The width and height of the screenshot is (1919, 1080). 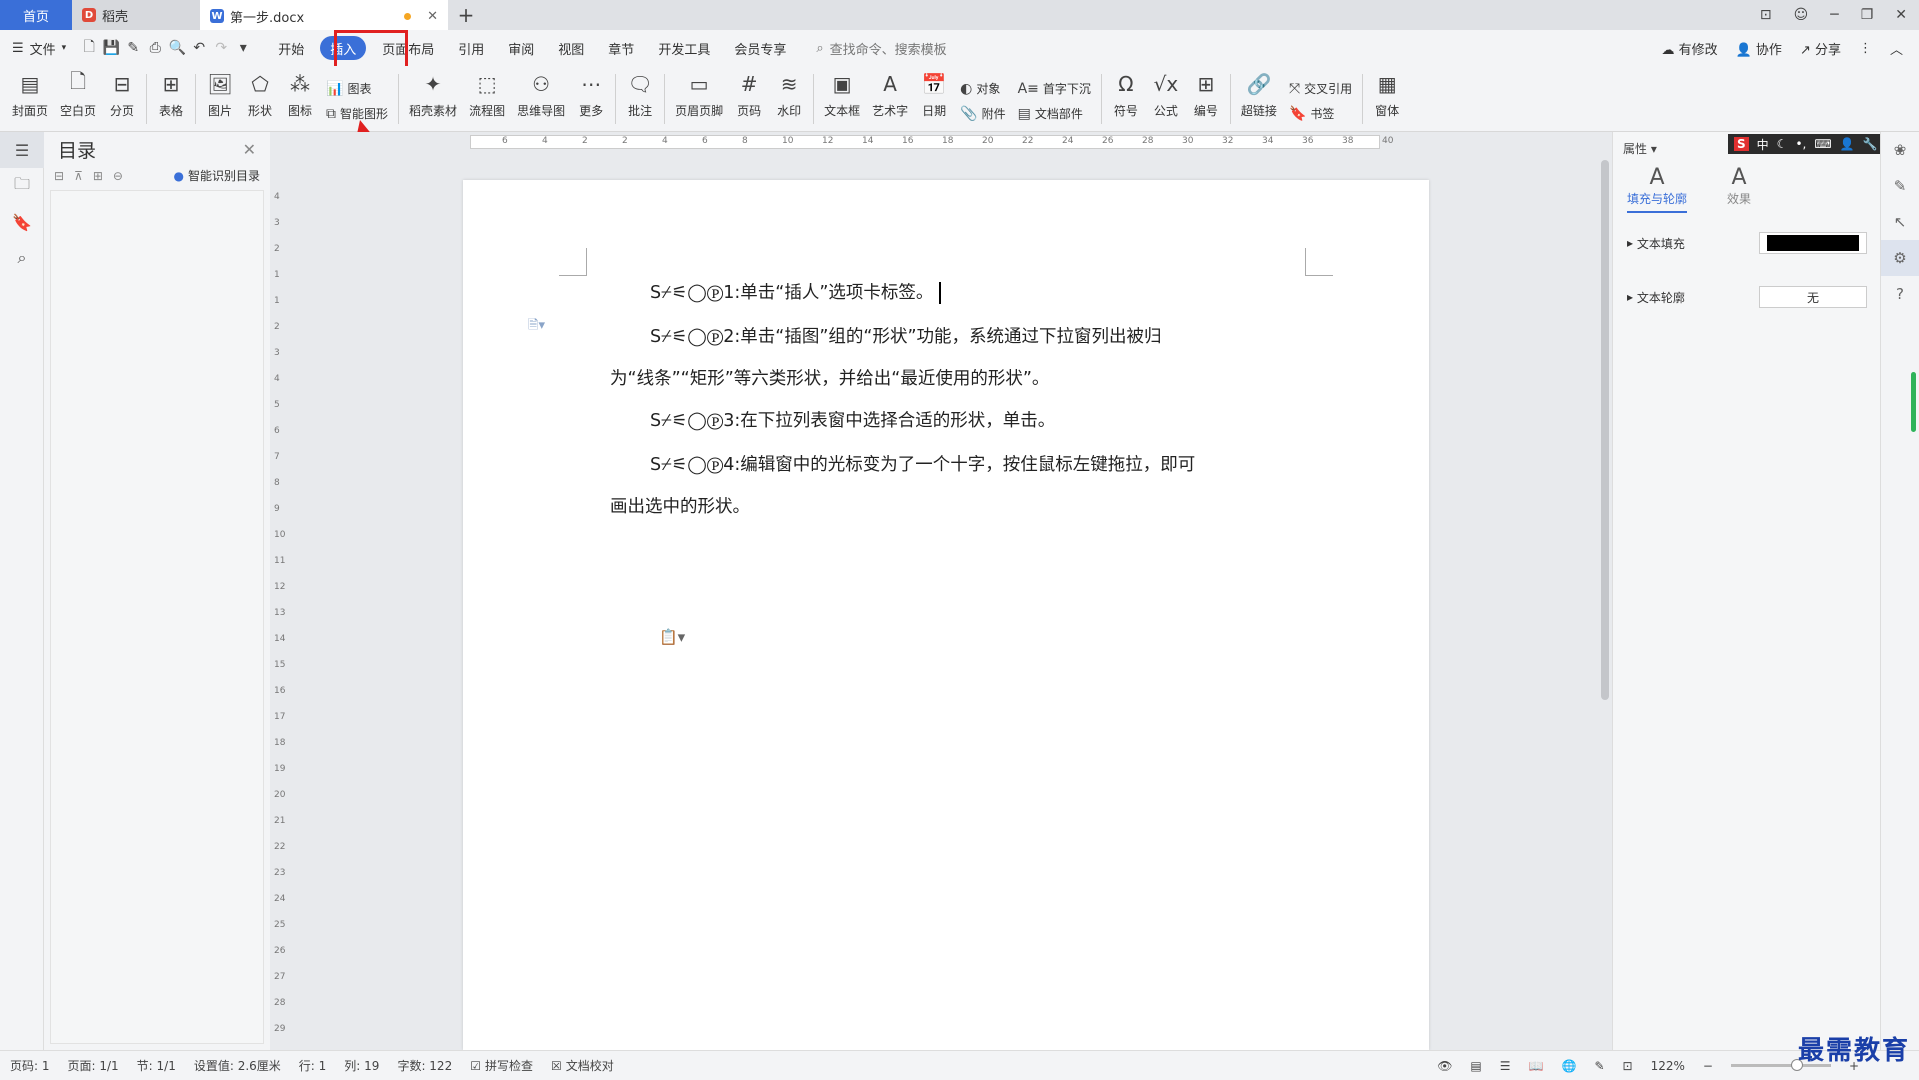 I want to click on new-tab-button: +, so click(x=466, y=15).